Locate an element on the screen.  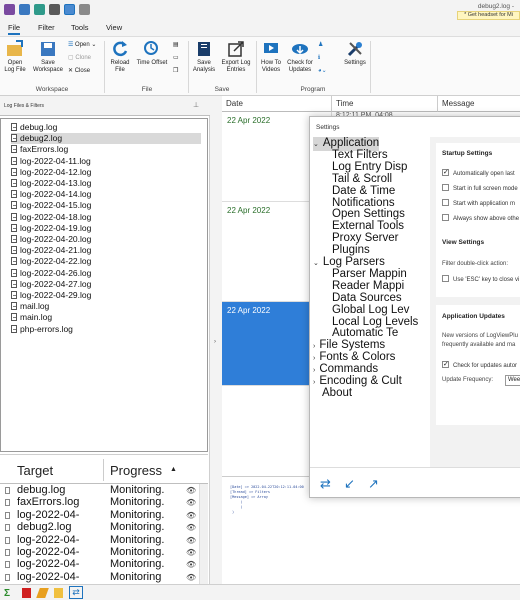
auto-open-last-checkbox: Automatically open last is located at coordinates (478, 172).